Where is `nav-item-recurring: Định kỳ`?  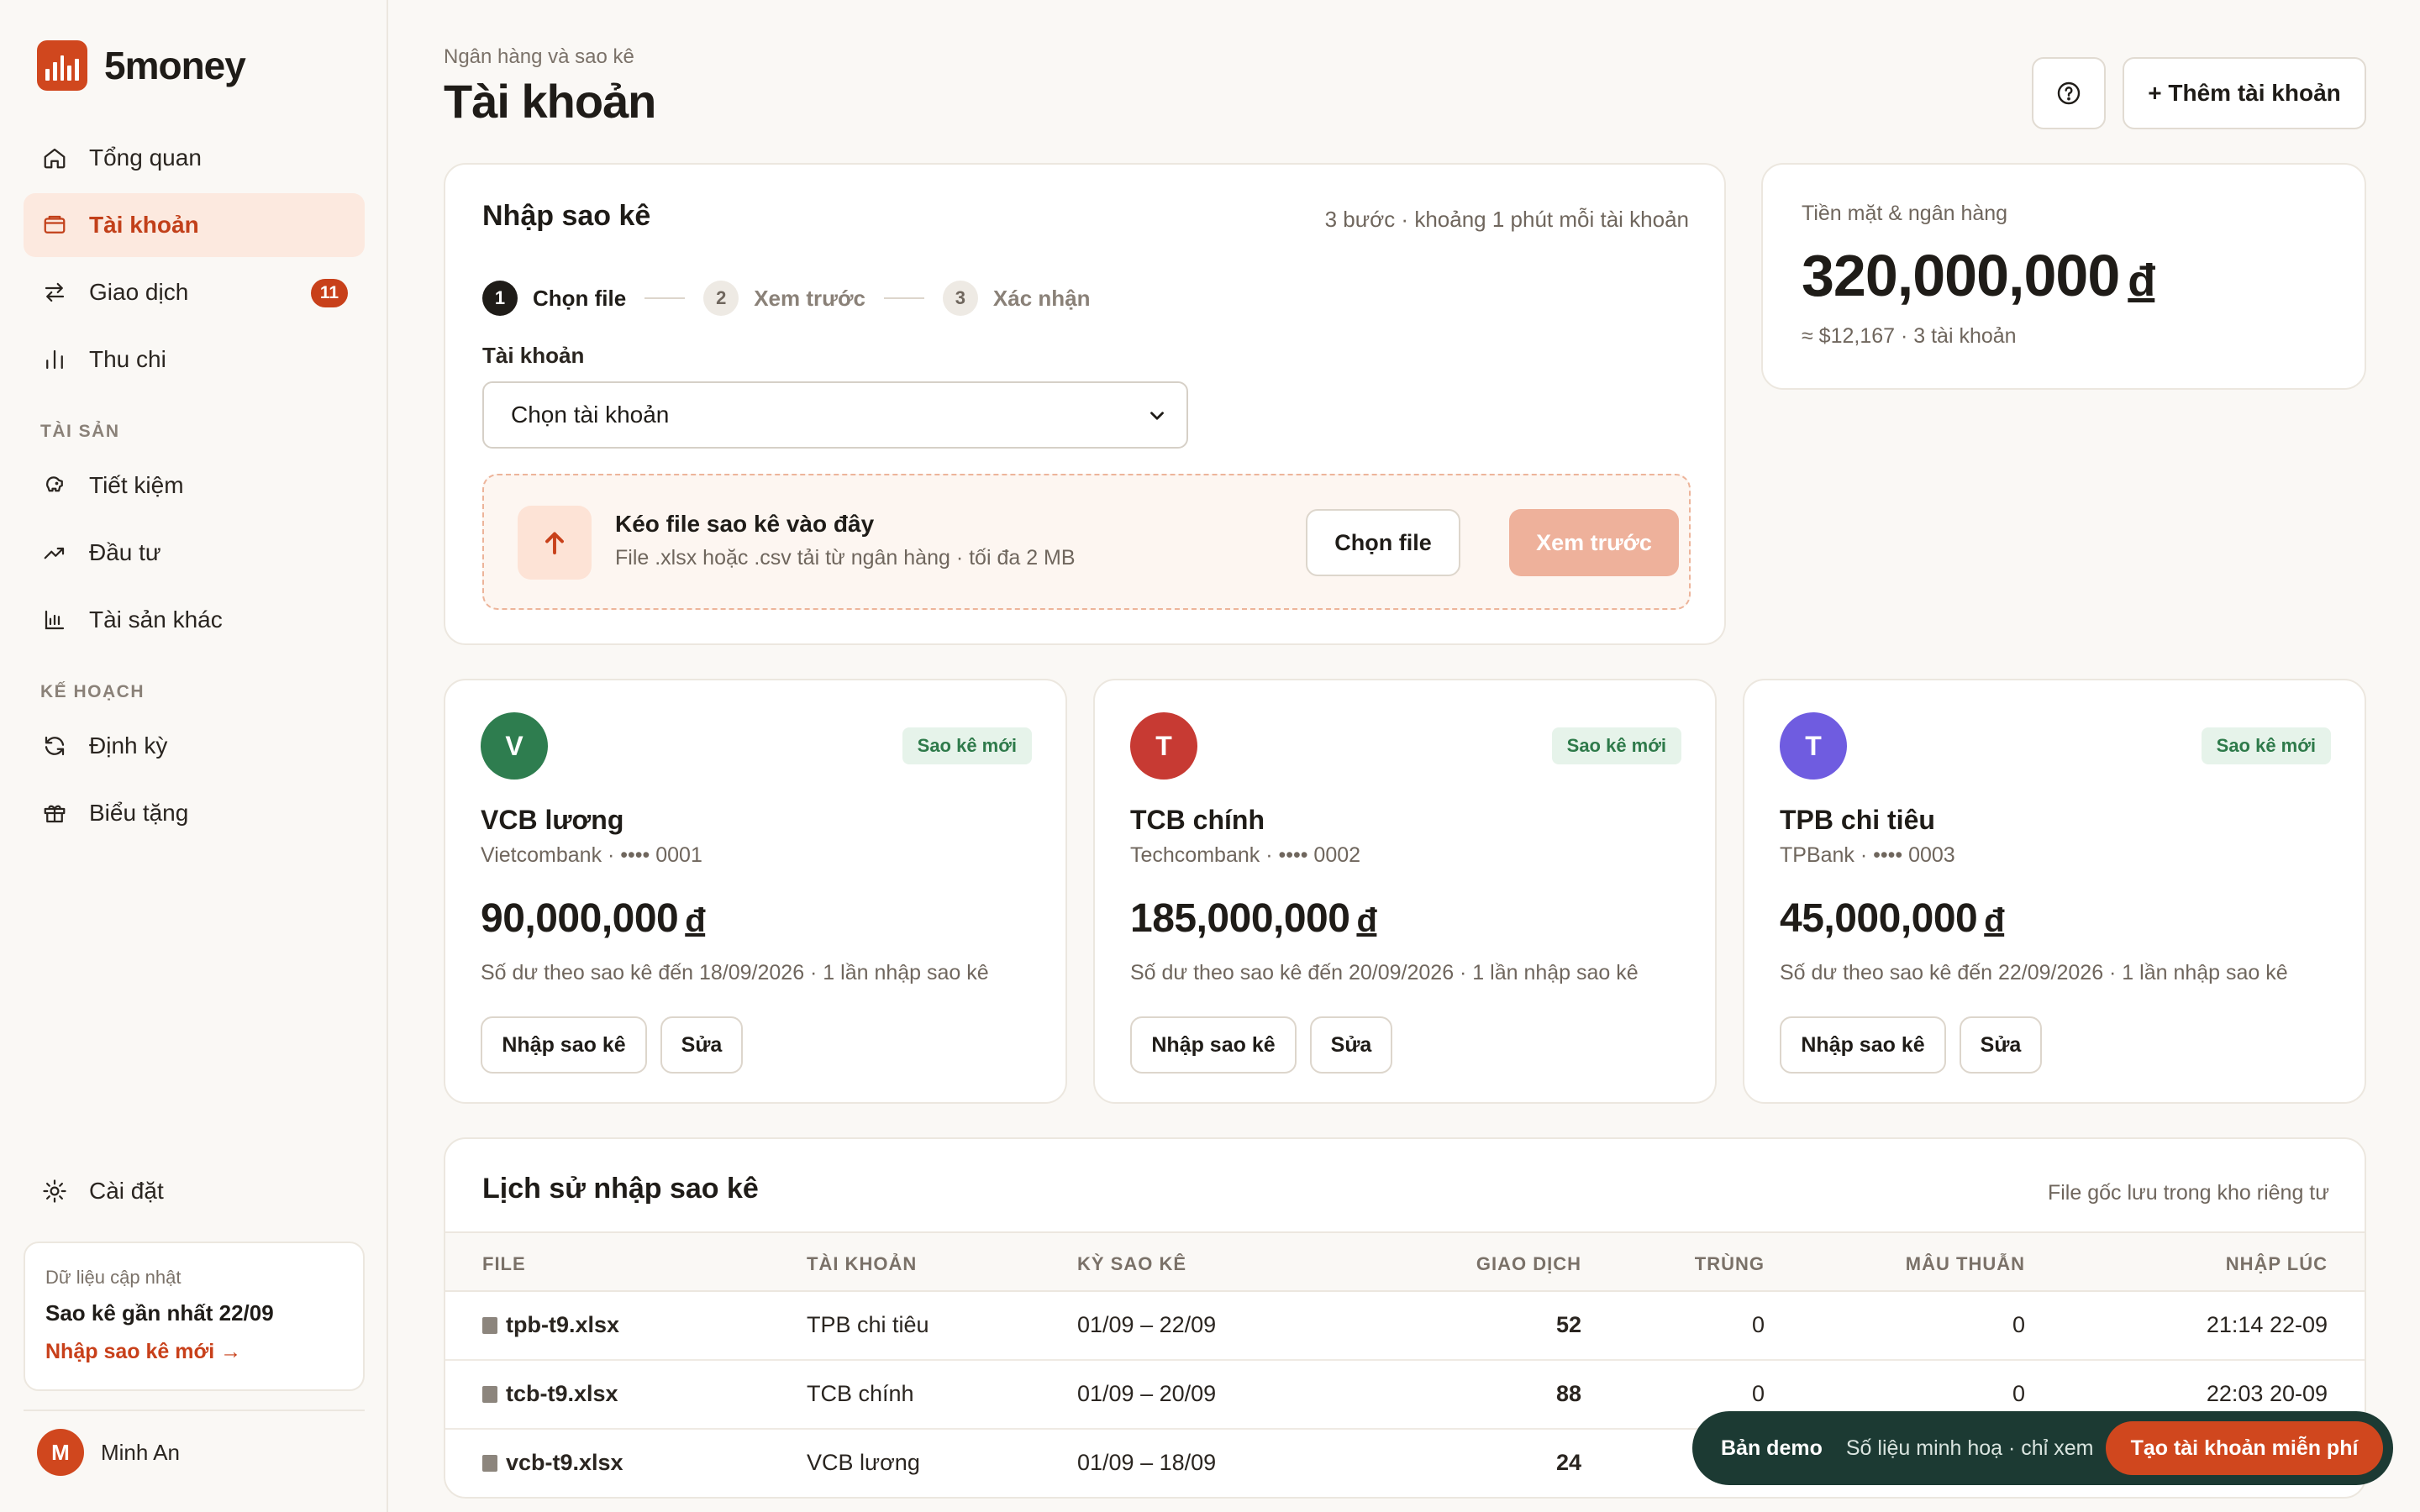 nav-item-recurring: Định kỳ is located at coordinates (195, 746).